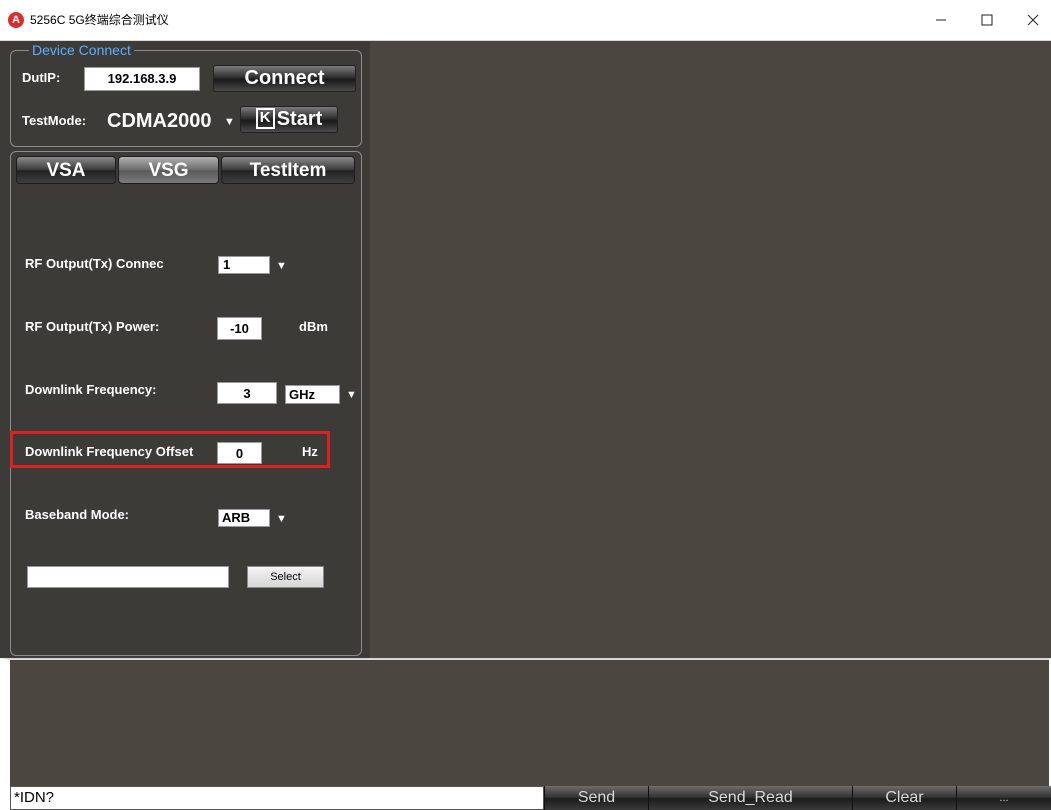 This screenshot has height=810, width=1051. I want to click on test-mode-select: CDMA2000, so click(159, 121).